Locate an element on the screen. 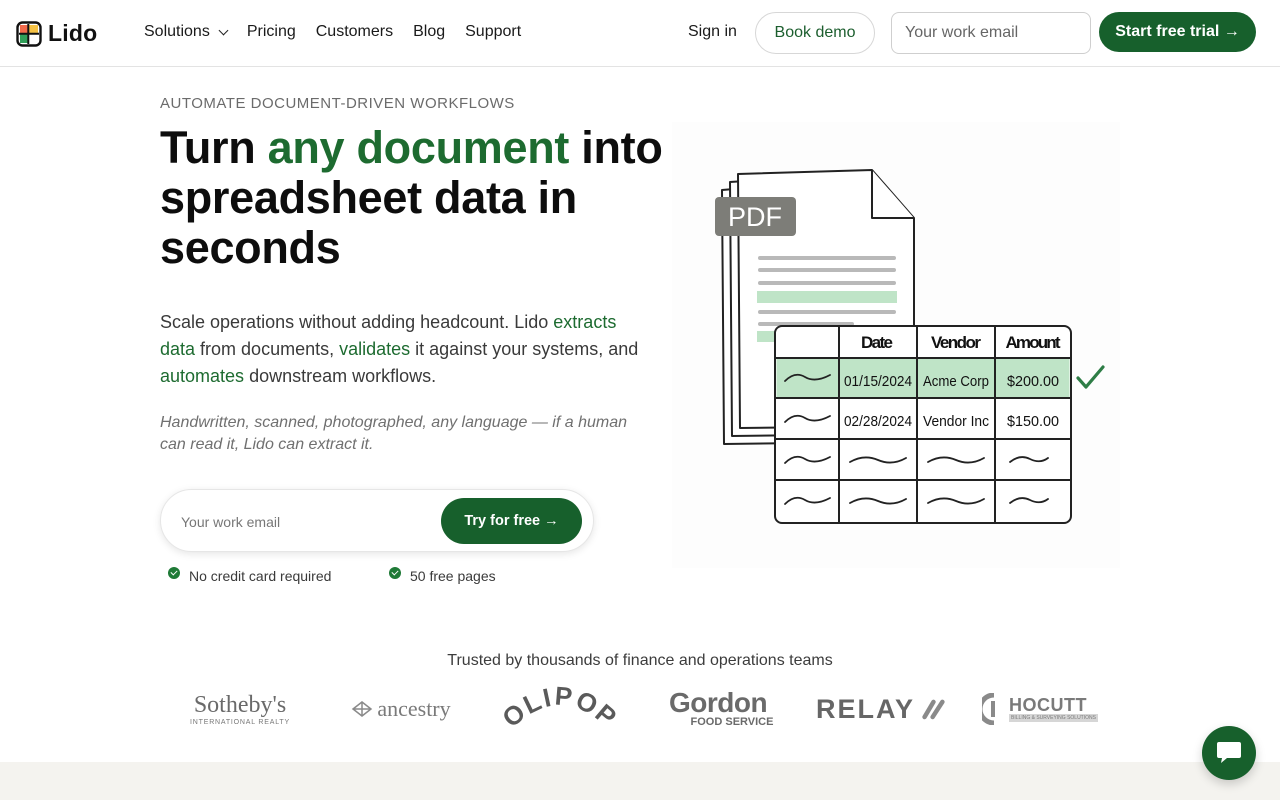 The image size is (1280, 800). hocutt-logo-name: HOCUTT is located at coordinates (1048, 705).